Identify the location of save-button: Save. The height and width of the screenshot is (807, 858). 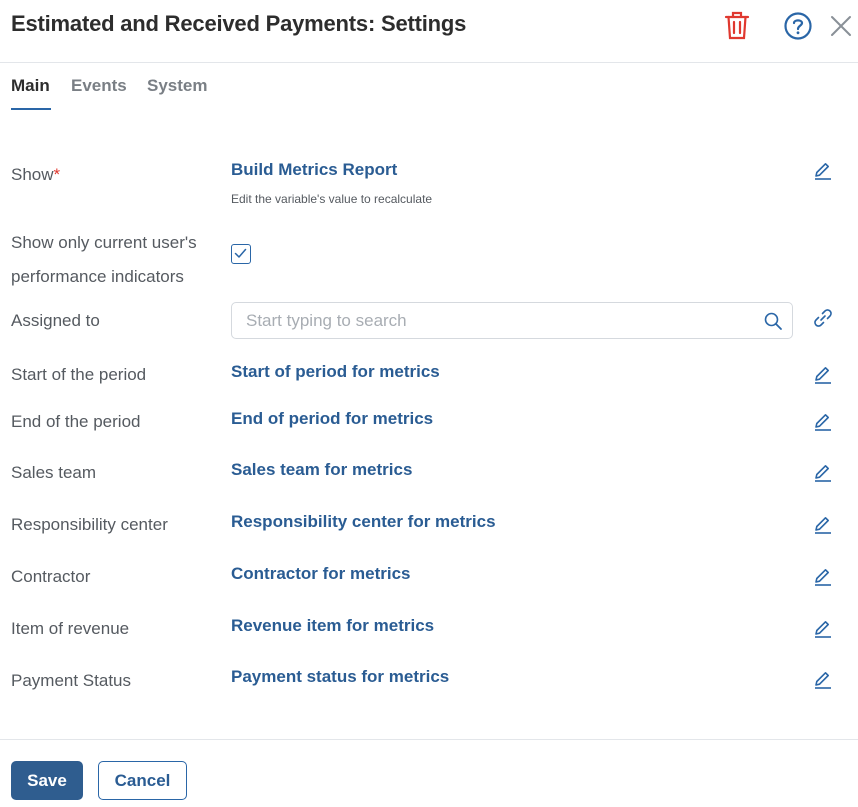
(47, 780).